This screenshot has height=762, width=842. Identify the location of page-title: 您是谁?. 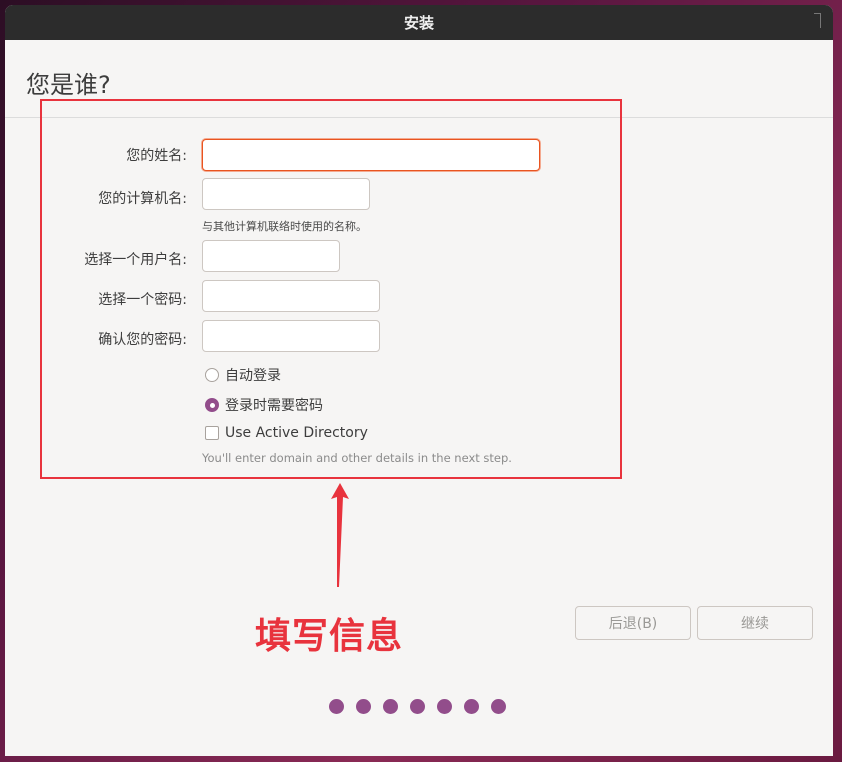
(68, 85).